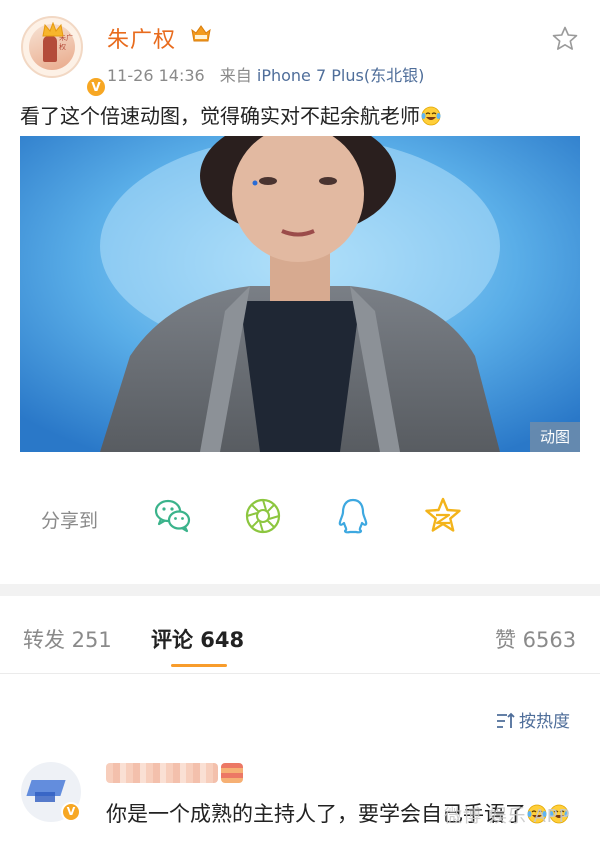  What do you see at coordinates (565, 39) in the screenshot?
I see `favorite-star-icon` at bounding box center [565, 39].